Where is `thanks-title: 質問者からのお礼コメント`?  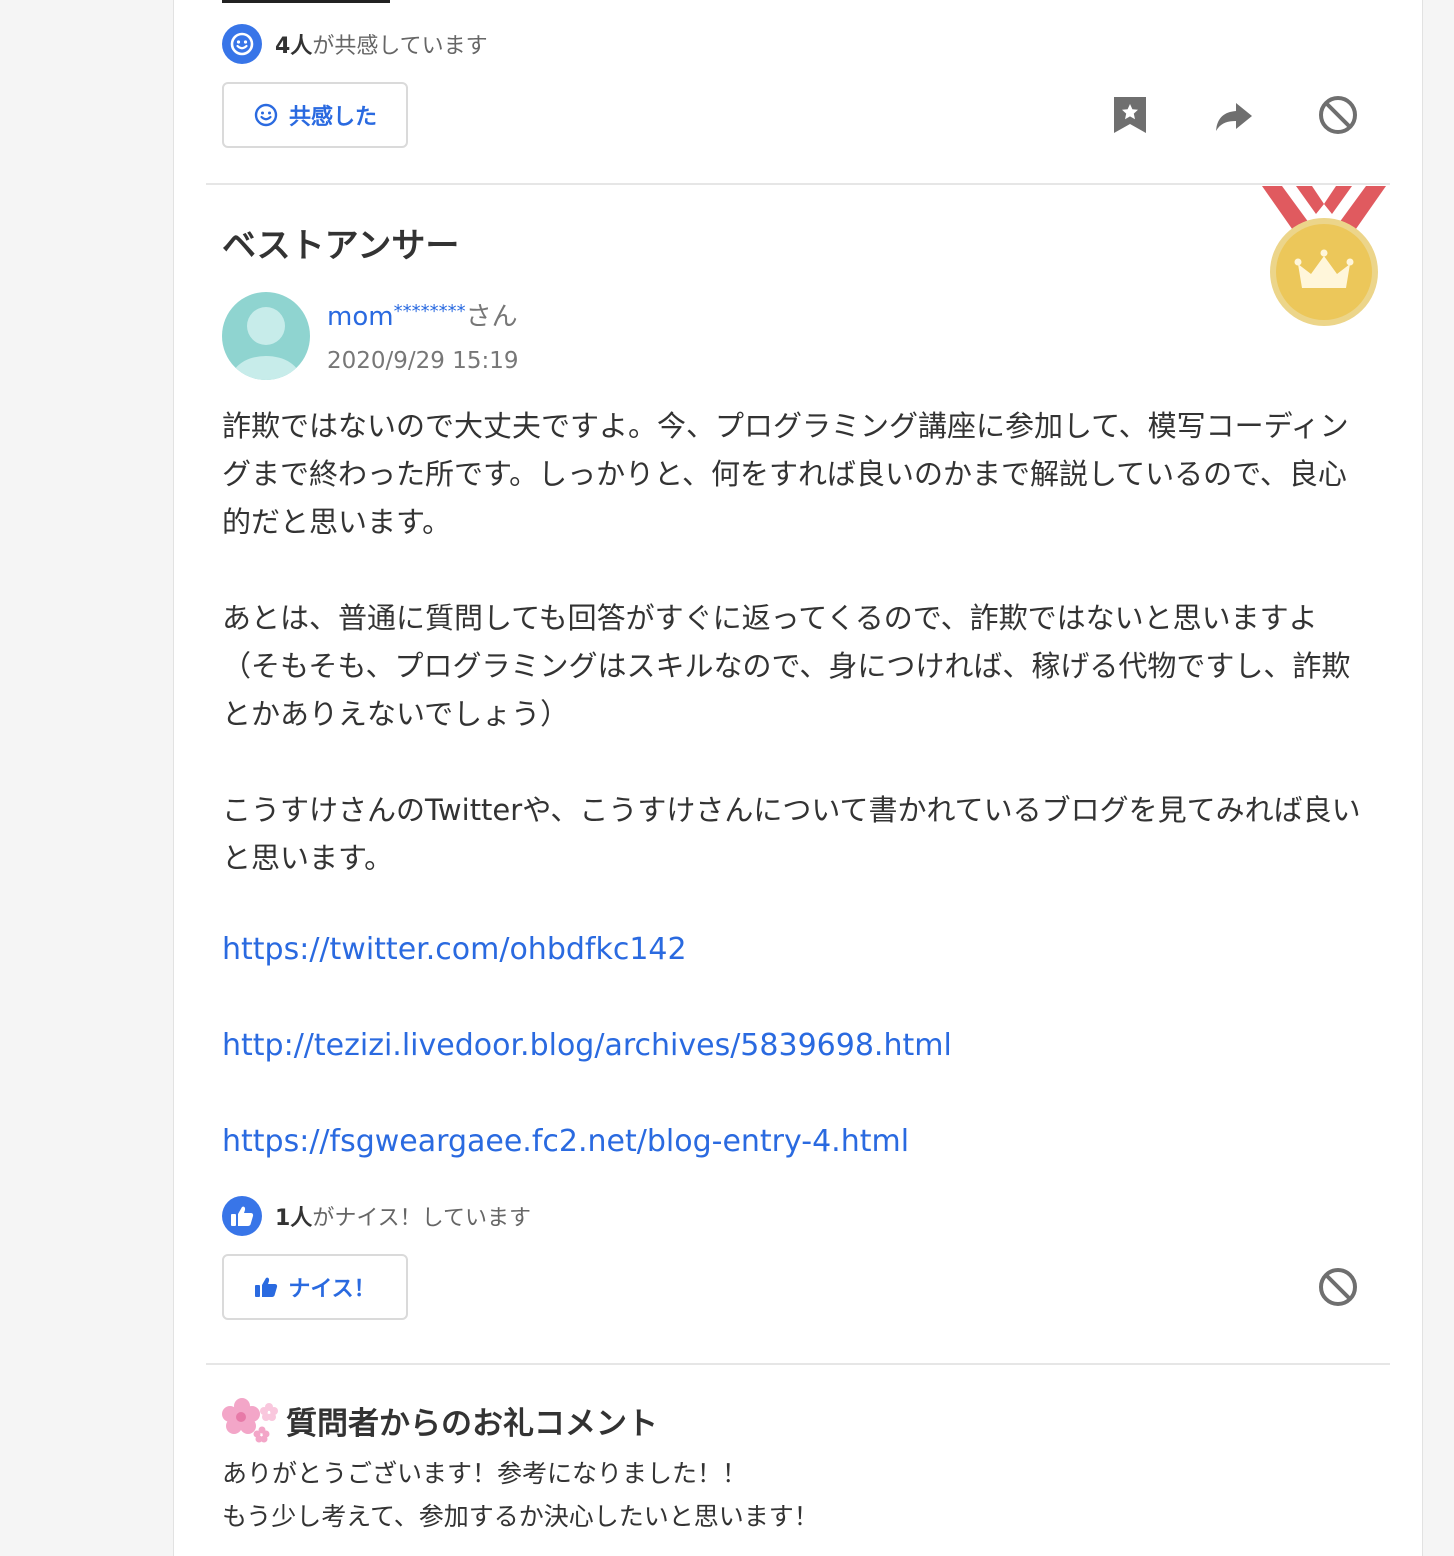 thanks-title: 質問者からのお礼コメント is located at coordinates (472, 1424).